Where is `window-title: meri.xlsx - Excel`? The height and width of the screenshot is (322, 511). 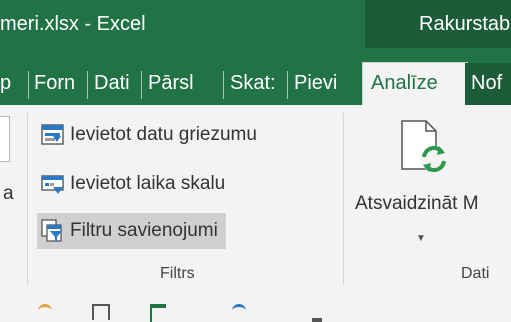 window-title: meri.xlsx - Excel is located at coordinates (73, 24).